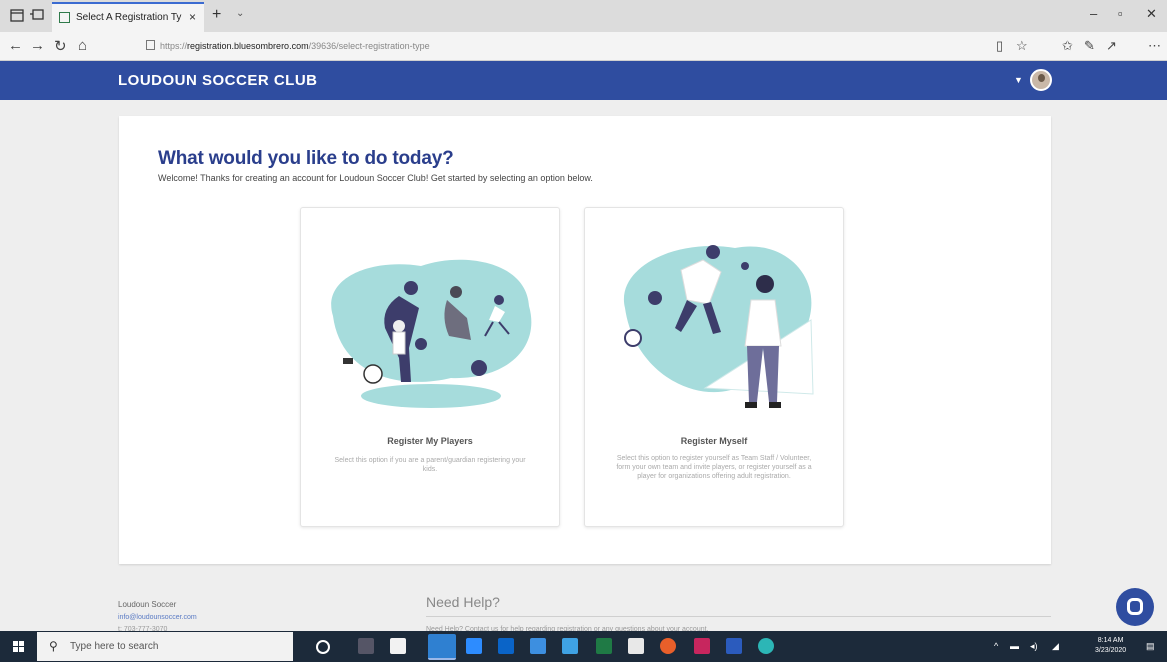  I want to click on option-title: Register Myself, so click(714, 441).